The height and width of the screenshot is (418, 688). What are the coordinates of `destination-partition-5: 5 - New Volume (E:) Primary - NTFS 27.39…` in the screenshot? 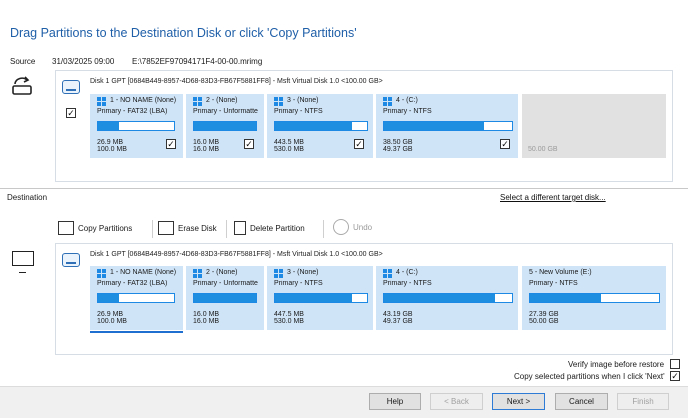 It's located at (594, 298).